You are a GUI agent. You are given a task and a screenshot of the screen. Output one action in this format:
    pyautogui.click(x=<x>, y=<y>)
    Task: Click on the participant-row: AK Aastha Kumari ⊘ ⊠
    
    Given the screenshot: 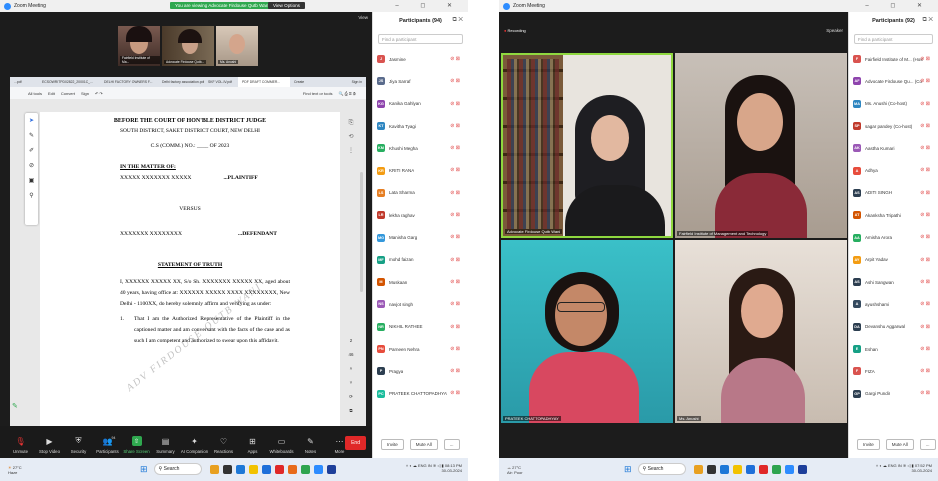 What is the action you would take?
    pyautogui.click(x=893, y=148)
    